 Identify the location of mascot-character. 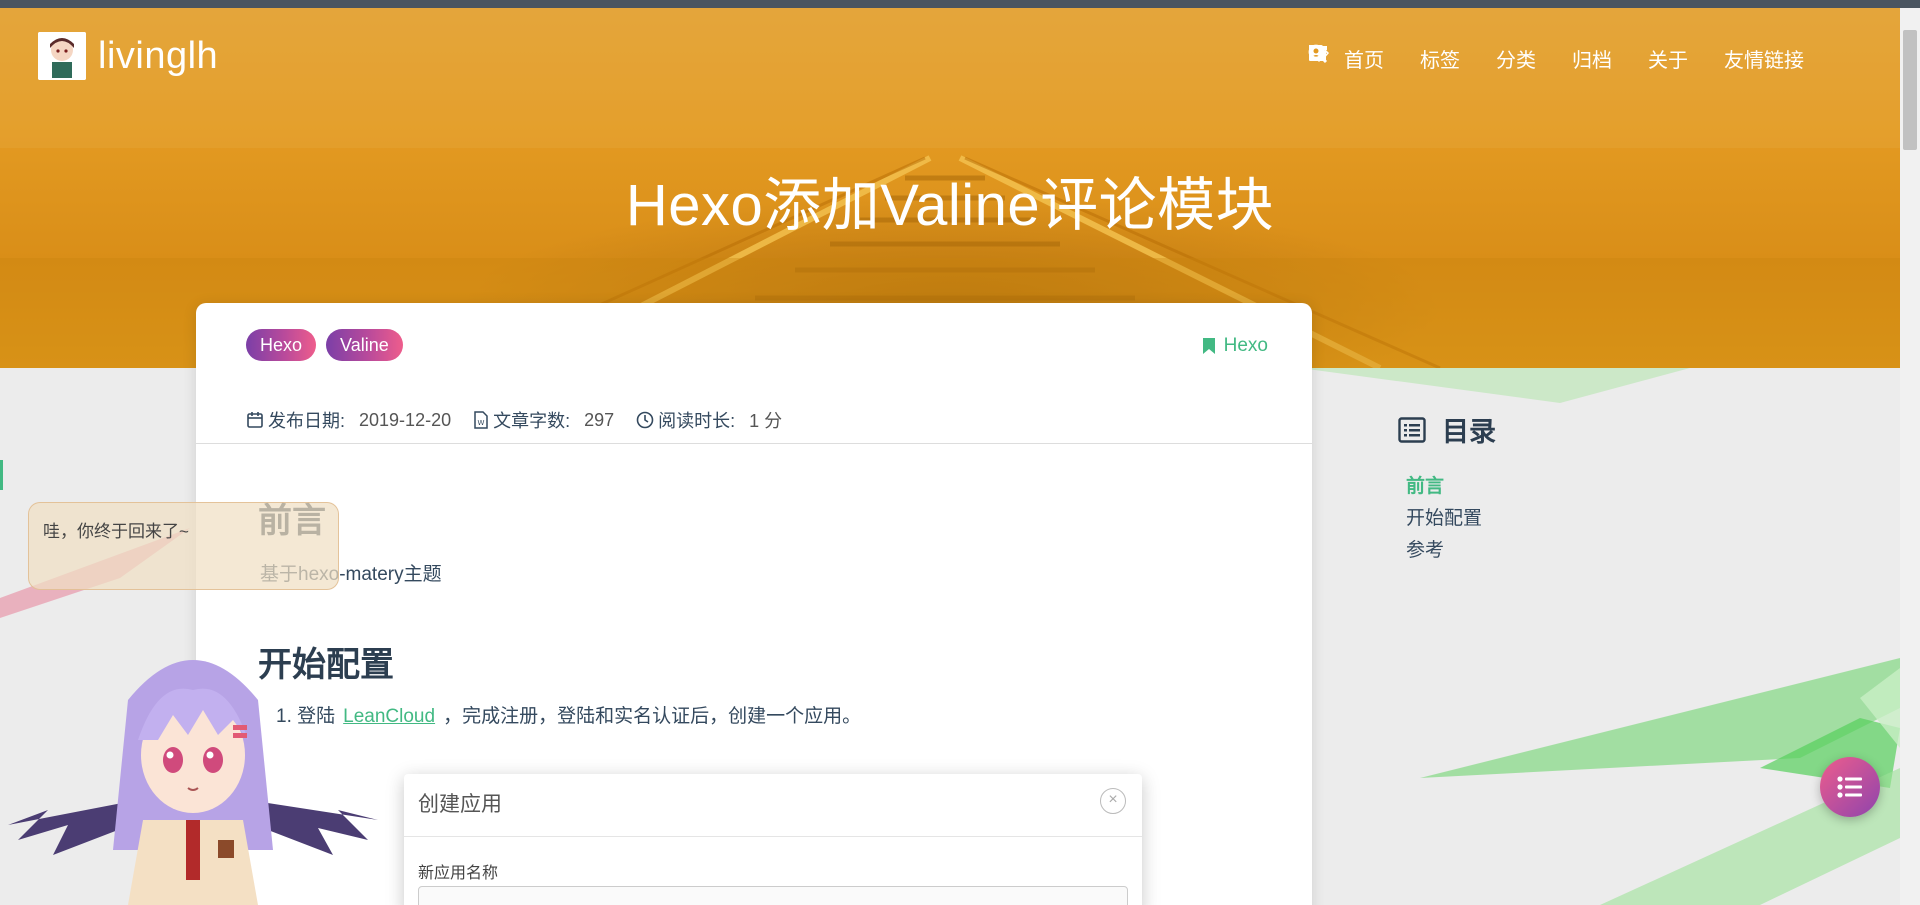
(193, 772).